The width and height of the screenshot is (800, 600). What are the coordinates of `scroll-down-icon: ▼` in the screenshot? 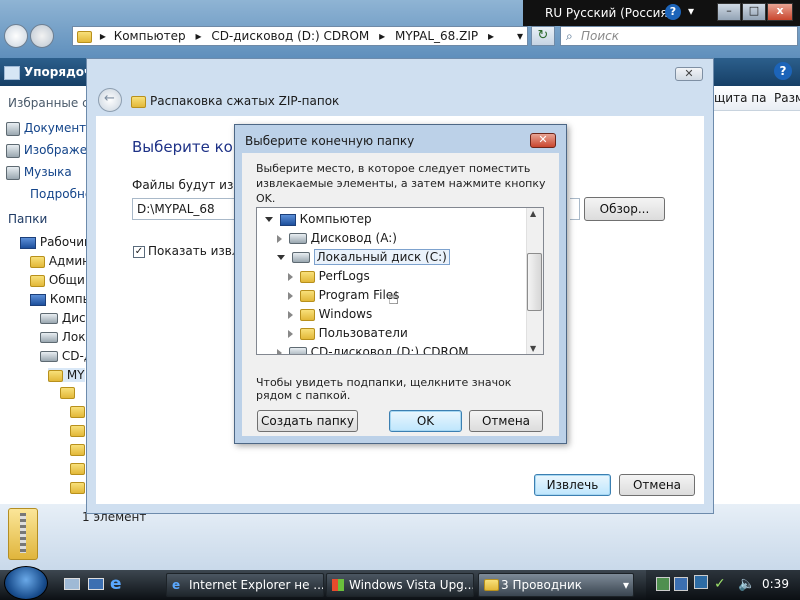 It's located at (533, 348).